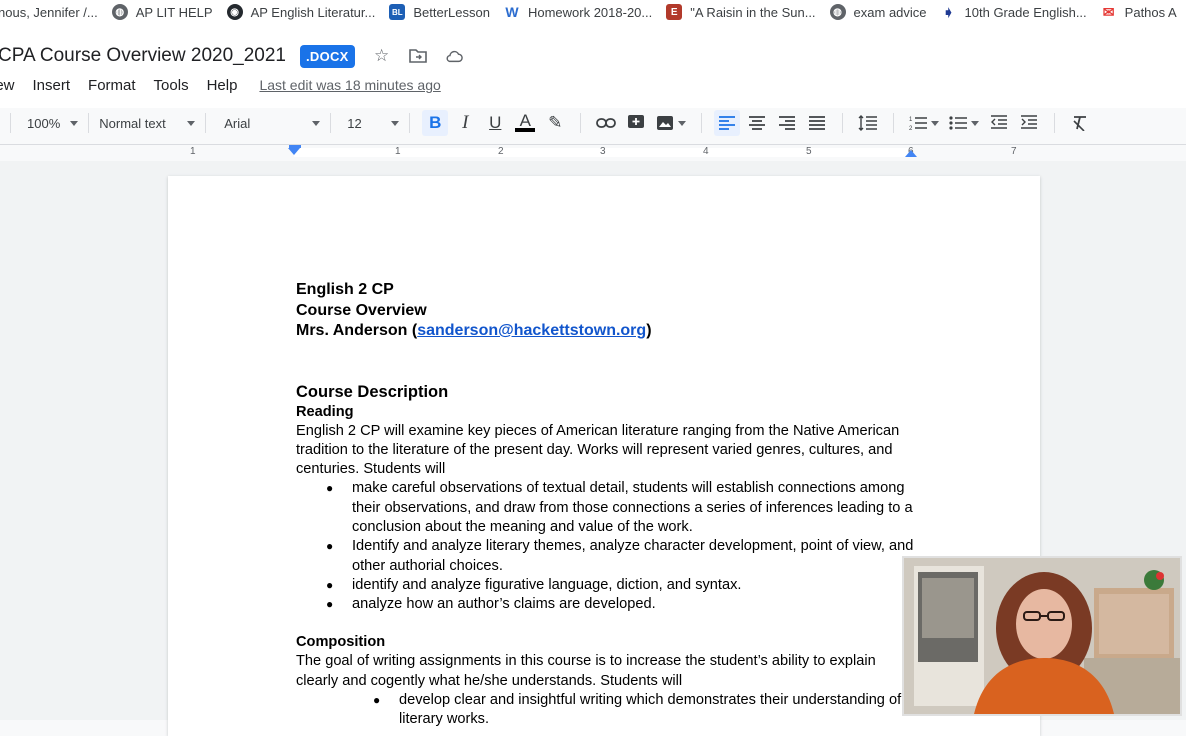 The height and width of the screenshot is (736, 1186). What do you see at coordinates (495, 123) in the screenshot?
I see `underline-button: U` at bounding box center [495, 123].